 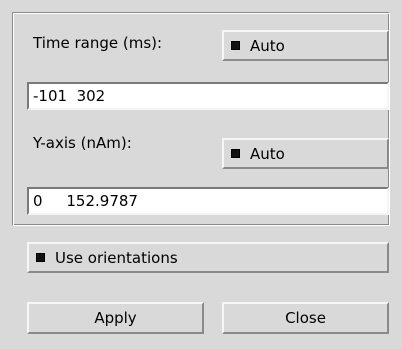 I want to click on close-button-label: Close, so click(x=305, y=318).